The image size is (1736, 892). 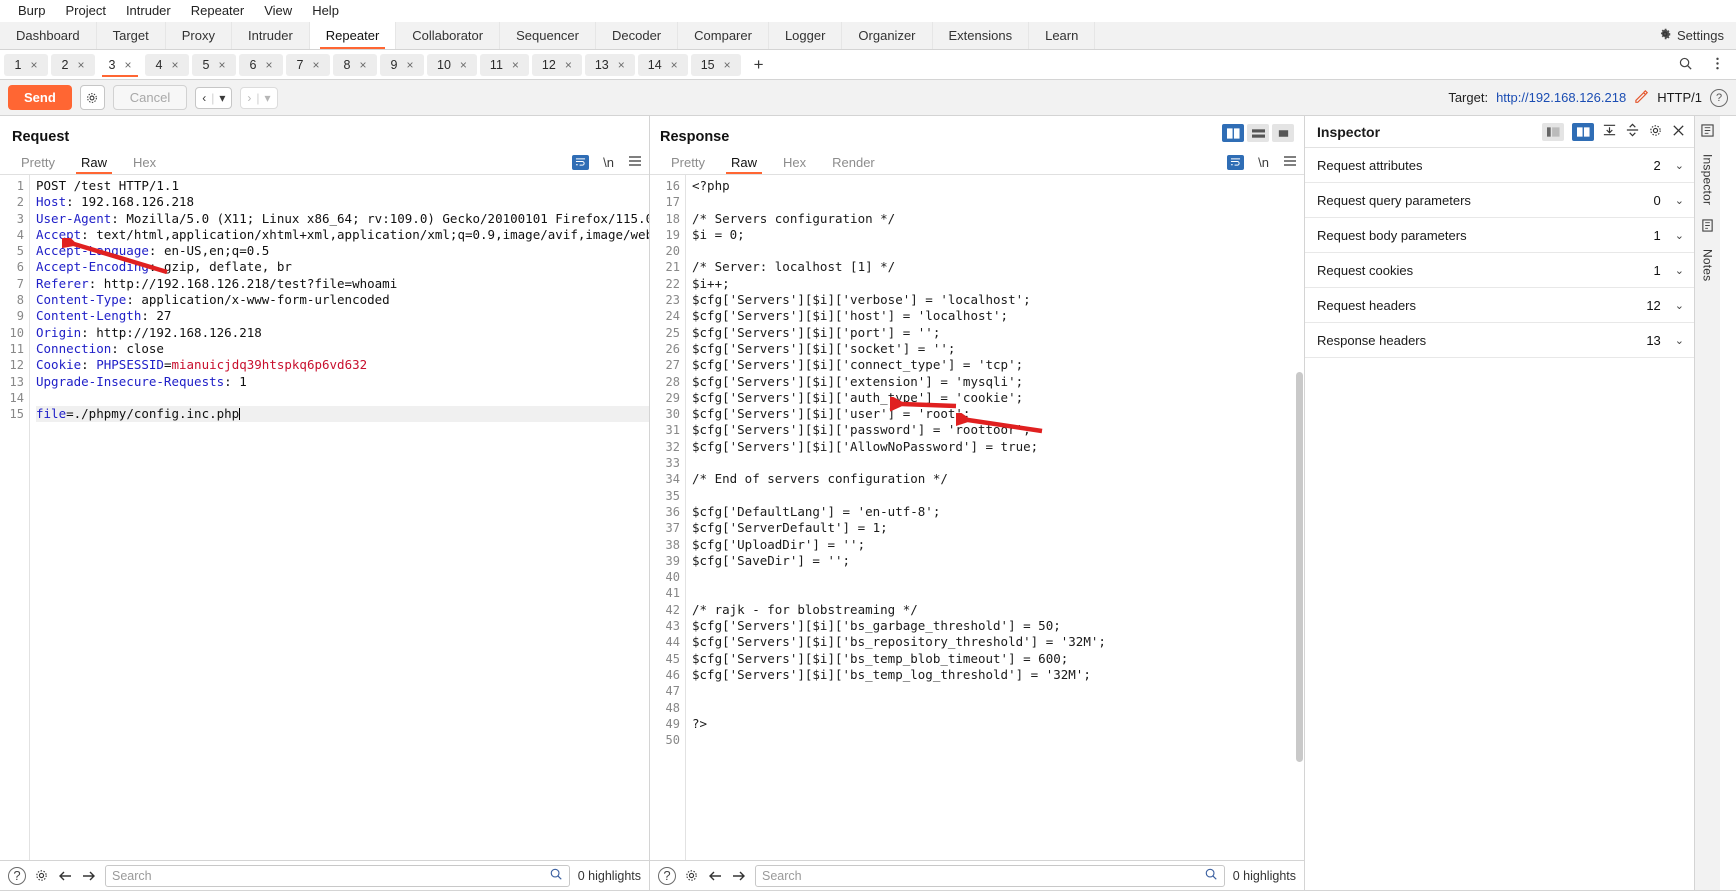 I want to click on find-previous-icon, so click(x=65, y=876).